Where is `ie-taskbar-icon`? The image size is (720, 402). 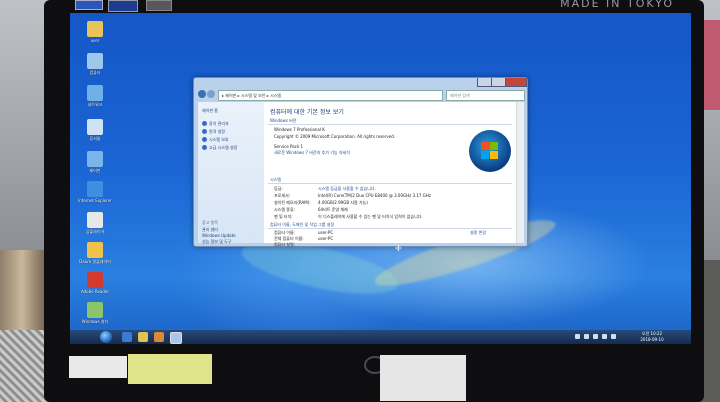 ie-taskbar-icon is located at coordinates (127, 337).